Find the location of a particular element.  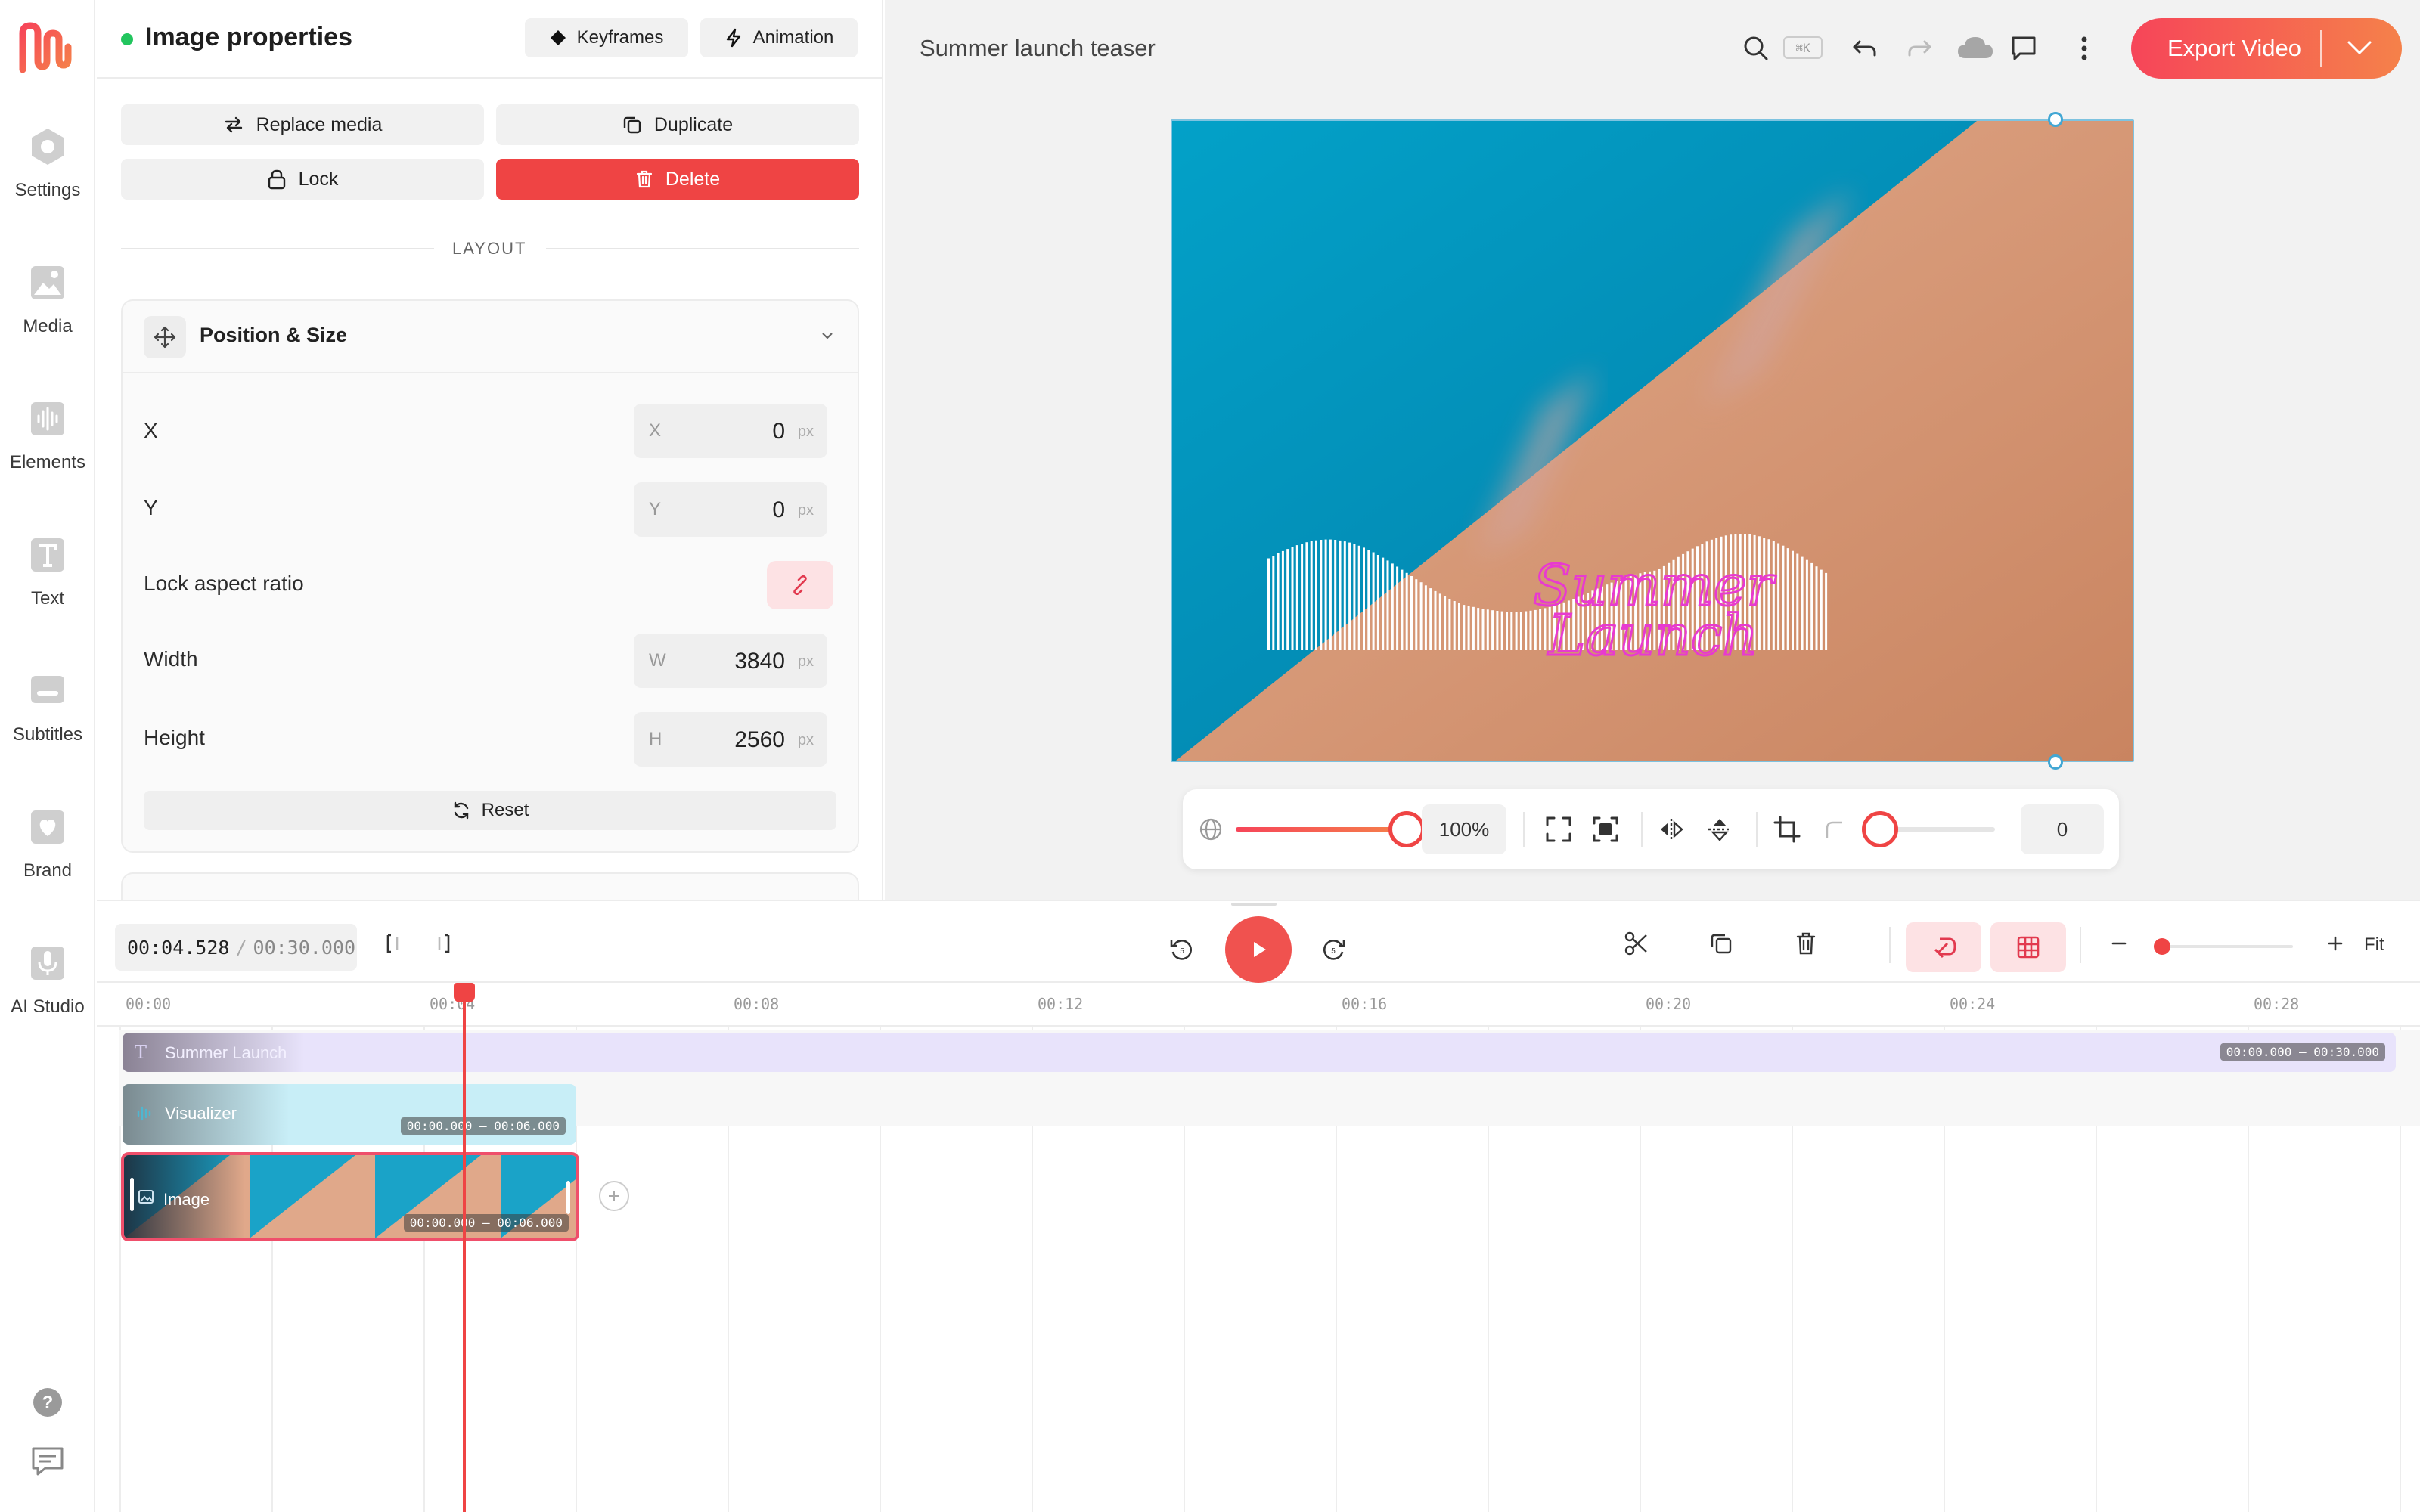

feedback-icon is located at coordinates (47, 1463).